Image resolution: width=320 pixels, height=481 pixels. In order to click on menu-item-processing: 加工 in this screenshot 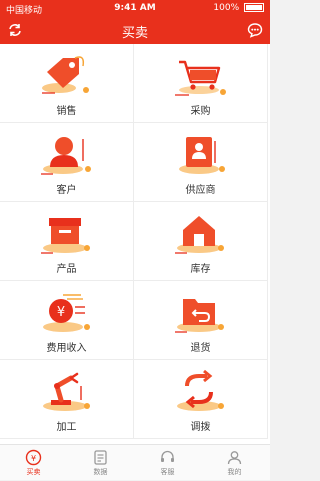, I will do `click(67, 399)`.